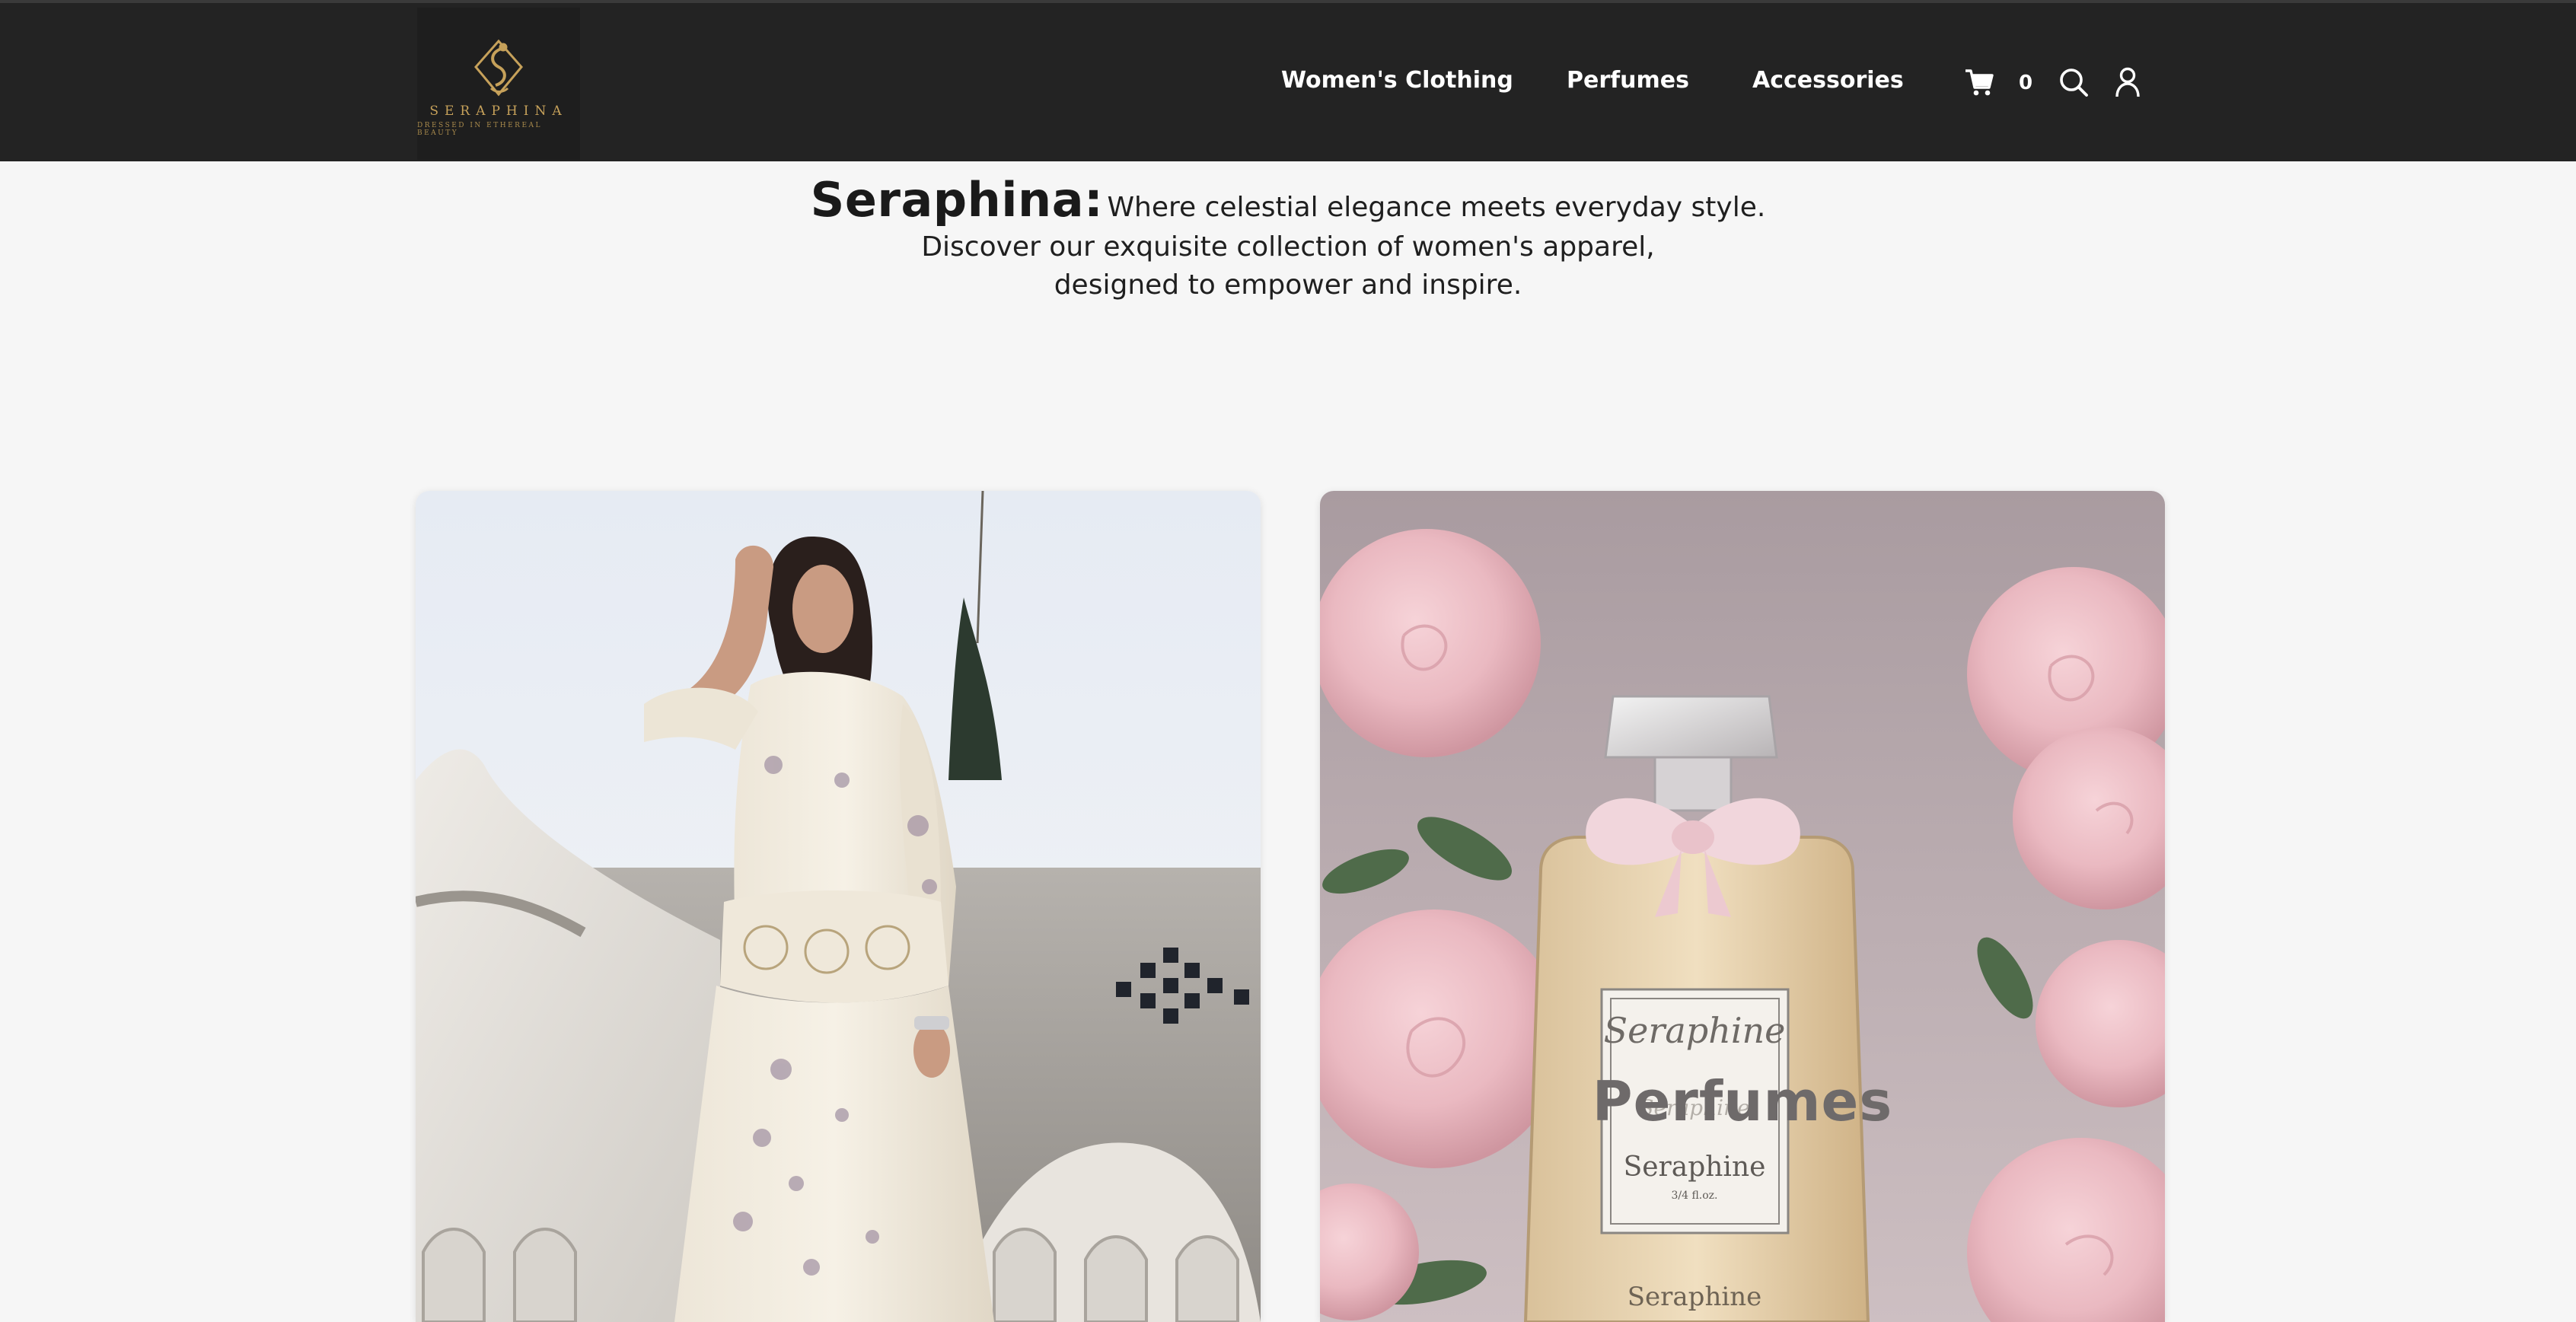 Image resolution: width=2576 pixels, height=1322 pixels. I want to click on category-label-perfumes: Perfumes, so click(1743, 1101).